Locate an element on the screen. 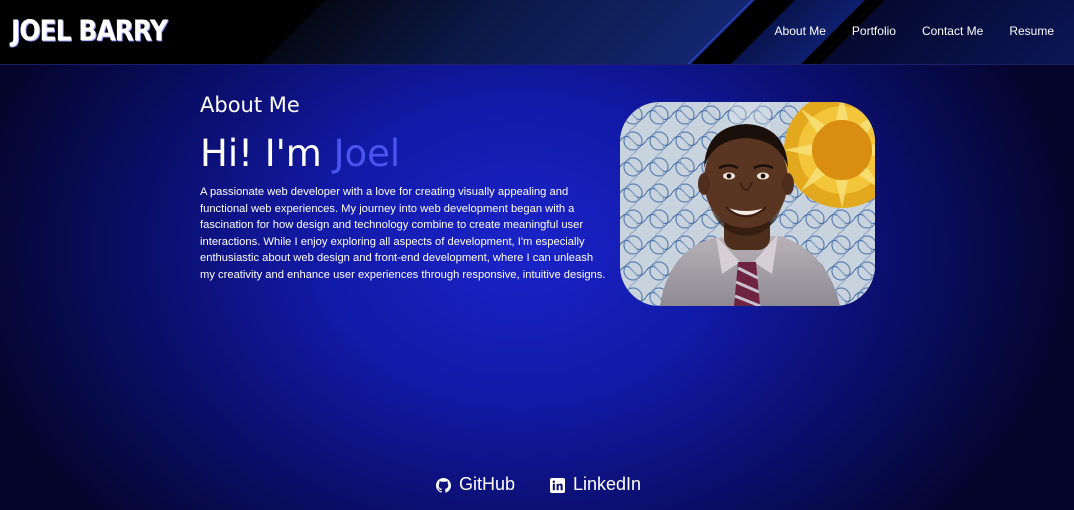 This screenshot has width=1074, height=510. nav-about-me: About Me is located at coordinates (800, 31).